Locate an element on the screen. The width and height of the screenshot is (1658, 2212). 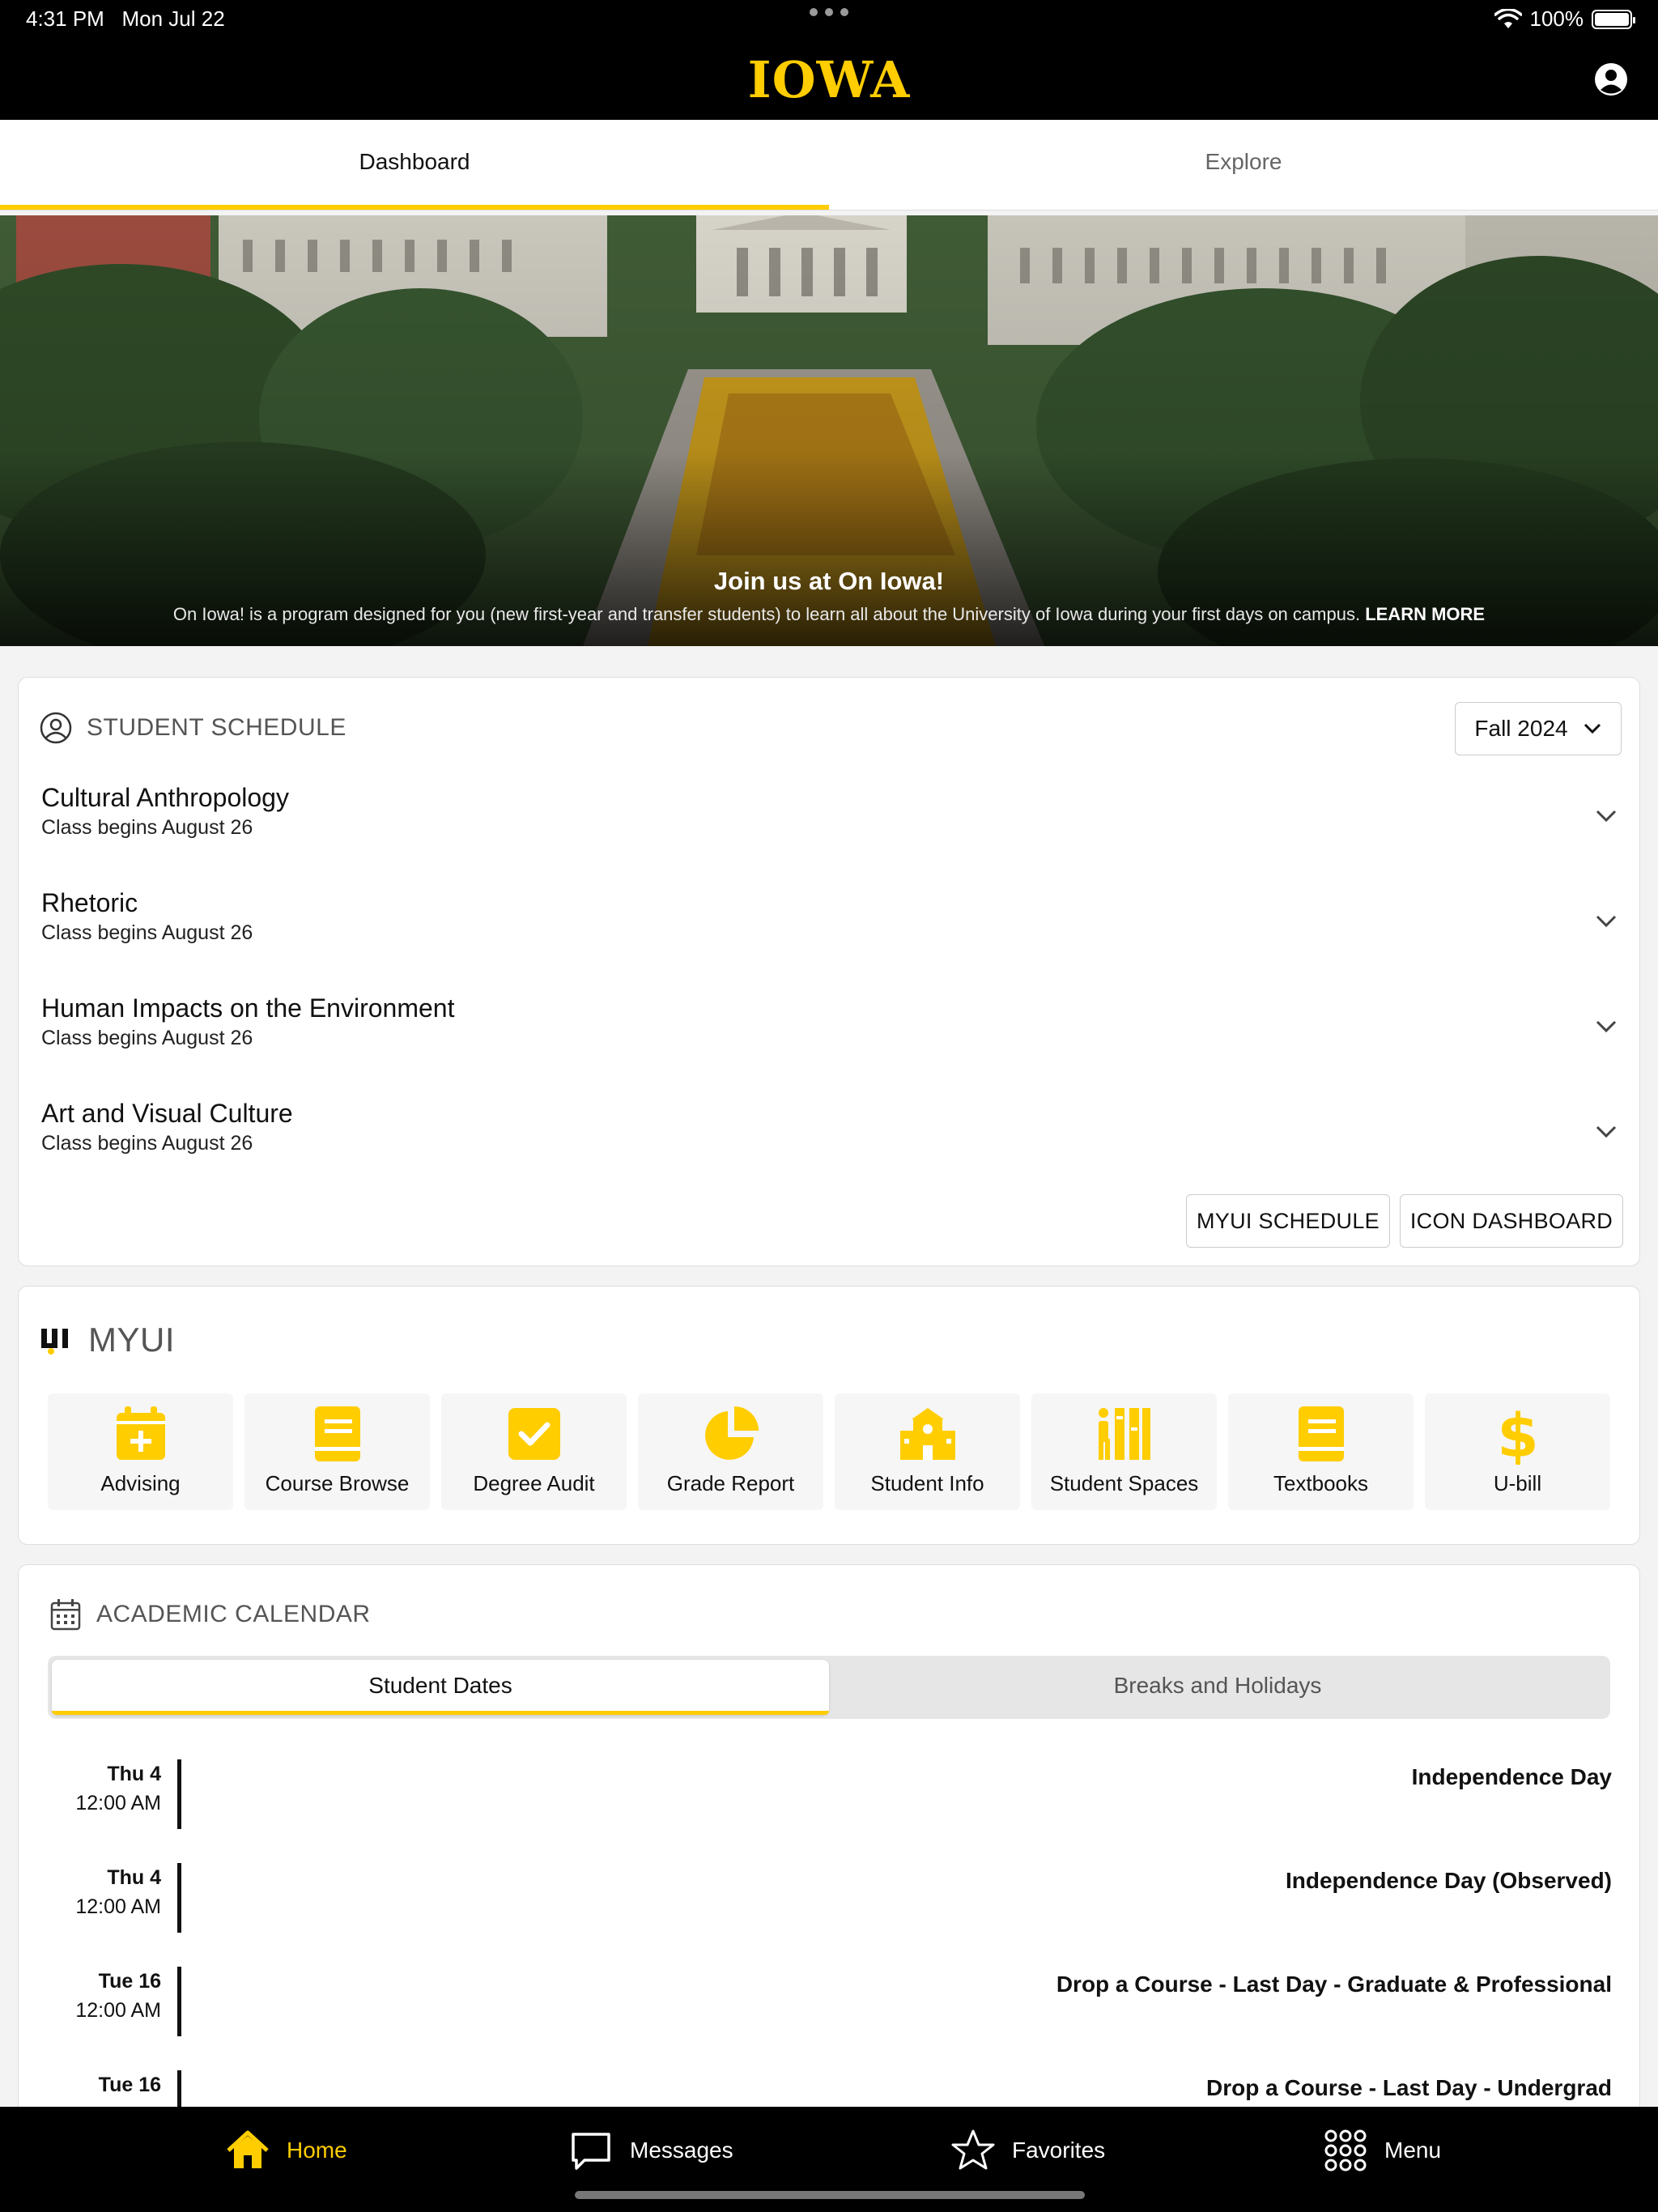
tile-advising: Advising is located at coordinates (140, 1452).